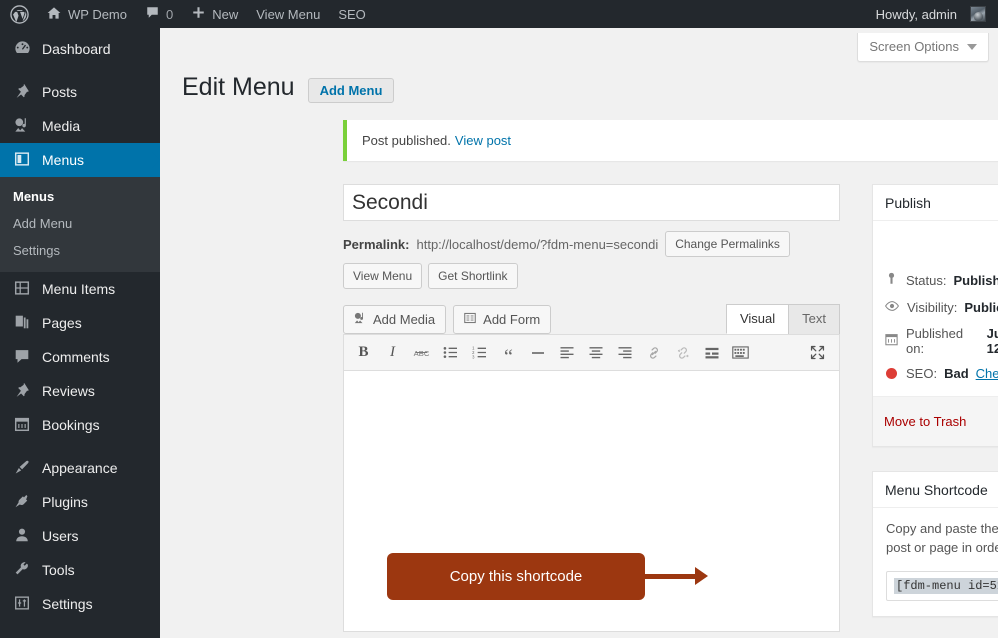 The height and width of the screenshot is (638, 998). I want to click on sidebar-item-bookings: Bookings, so click(80, 425).